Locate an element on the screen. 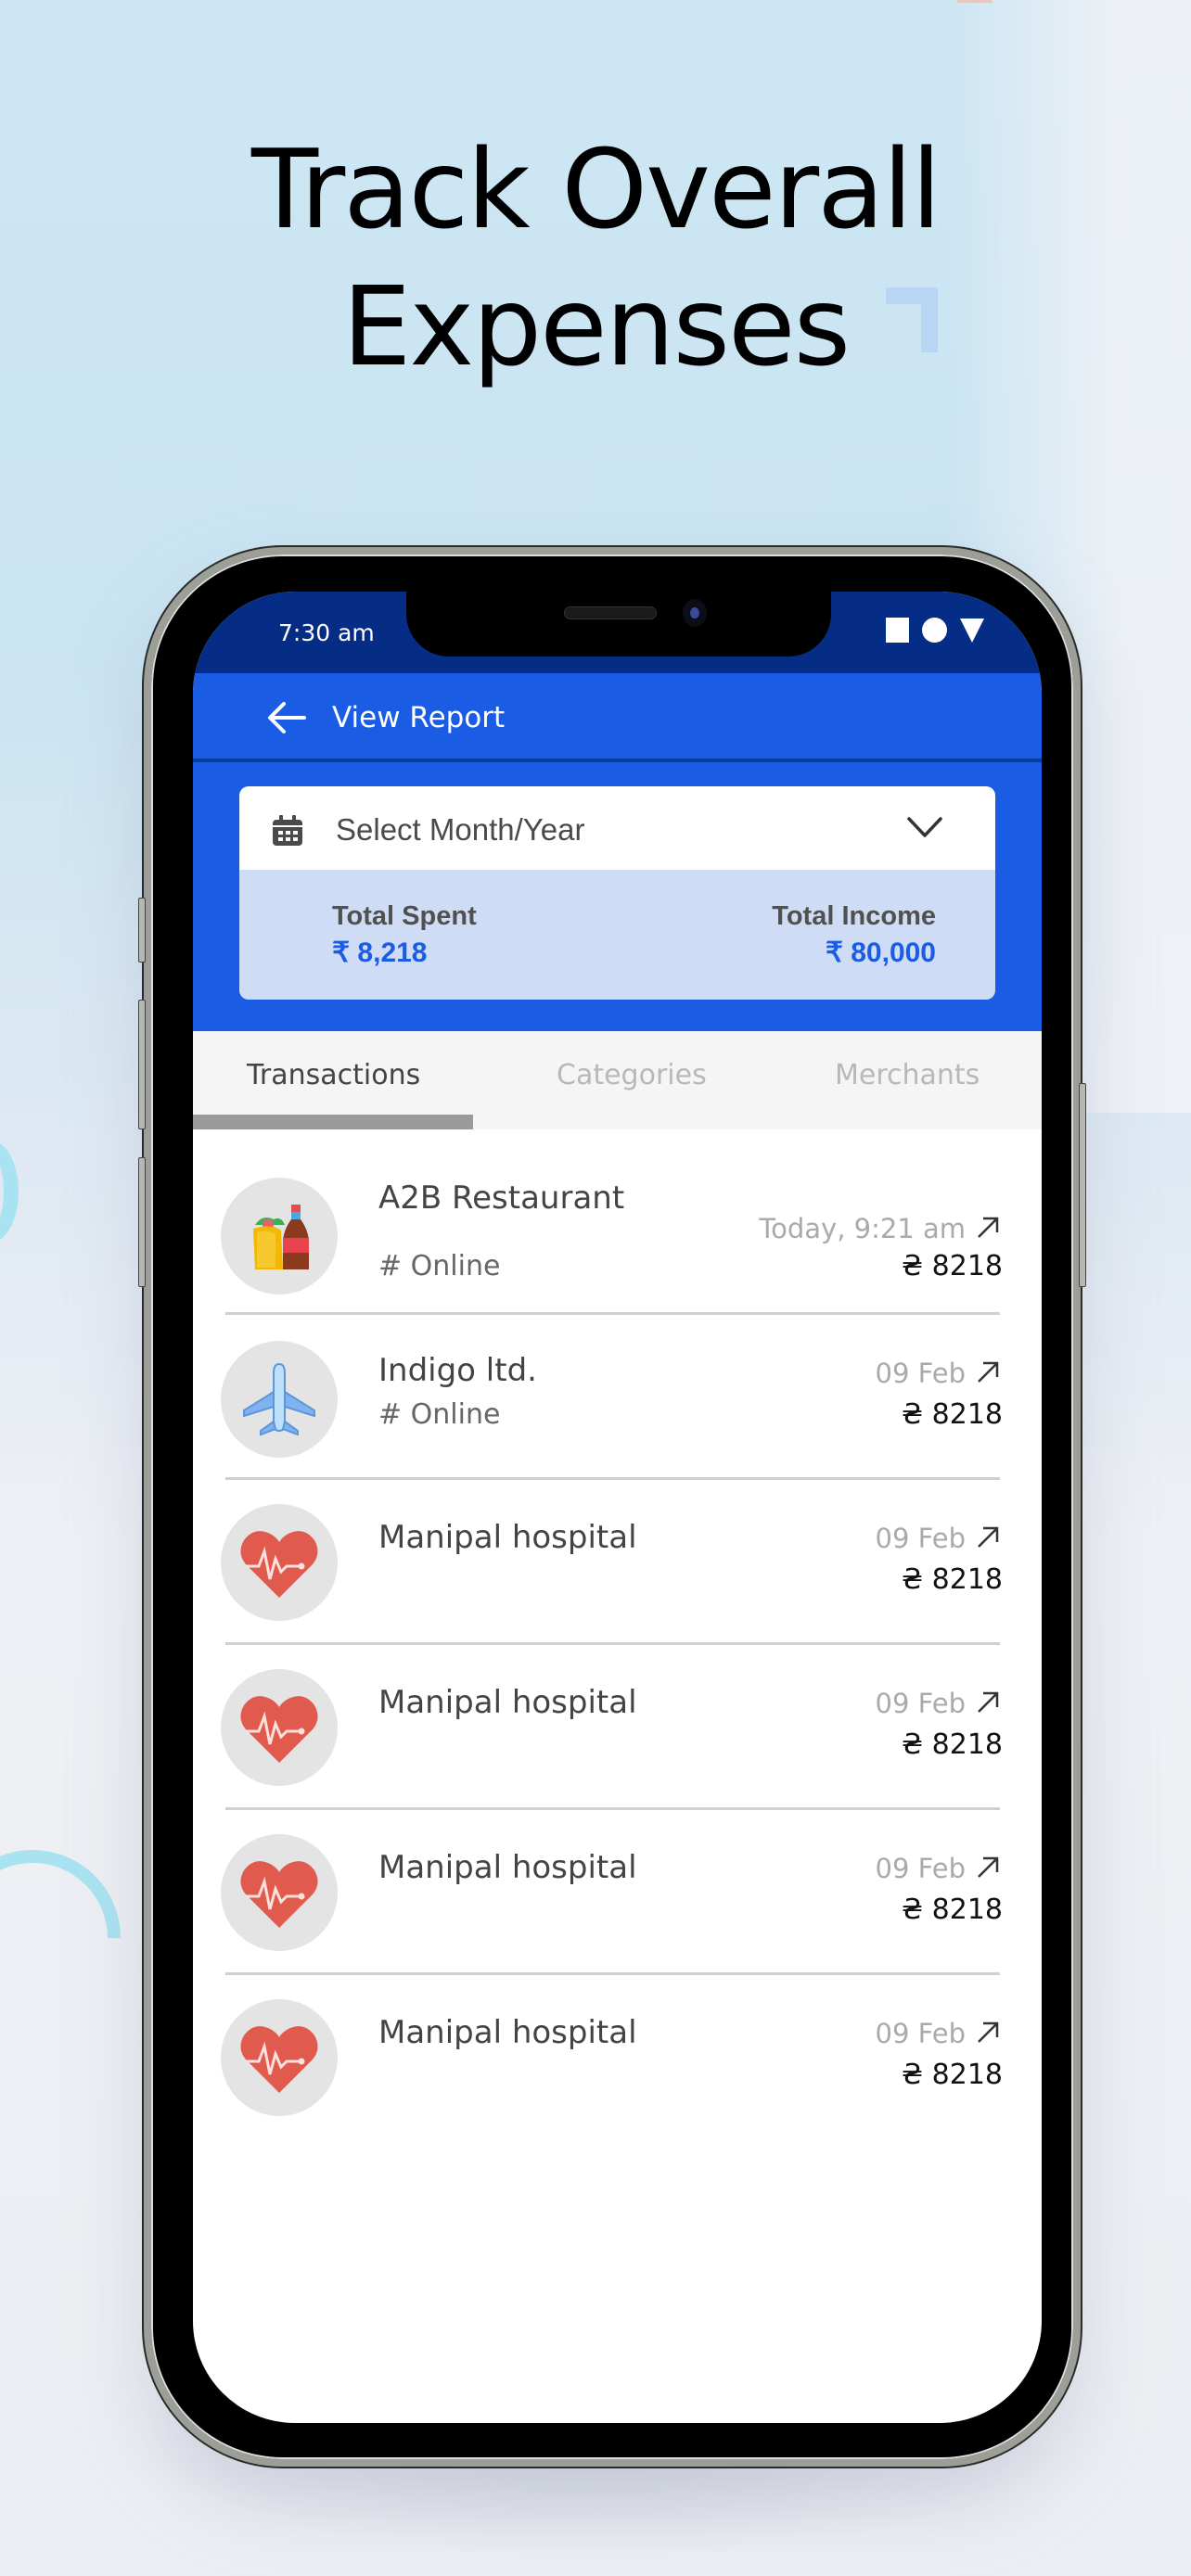  triangle-icon is located at coordinates (972, 630).